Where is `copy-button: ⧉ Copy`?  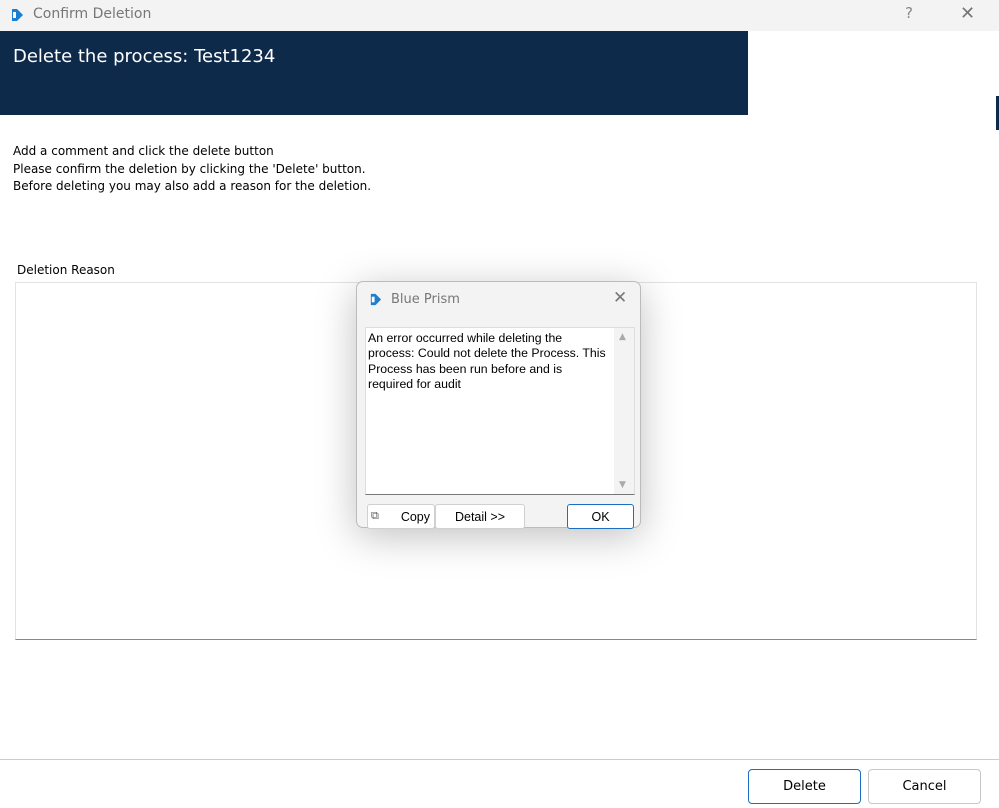 copy-button: ⧉ Copy is located at coordinates (401, 516).